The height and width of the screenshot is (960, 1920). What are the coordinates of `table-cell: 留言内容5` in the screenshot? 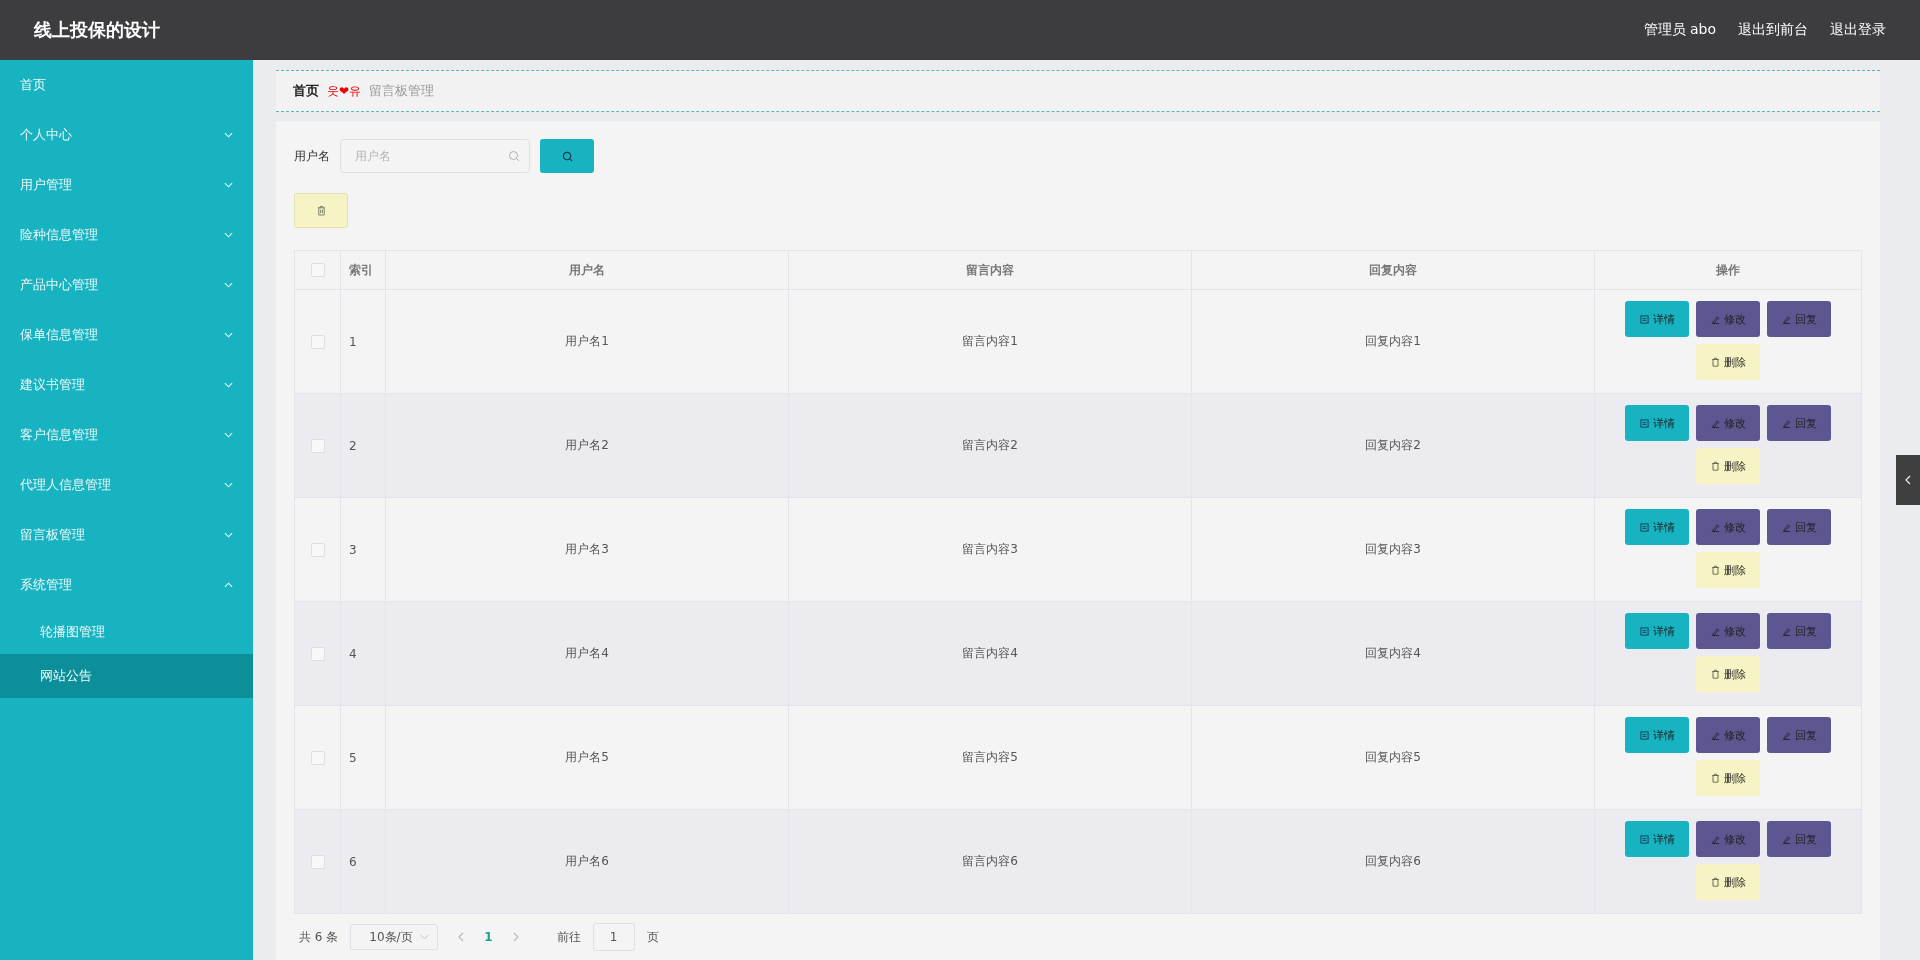 It's located at (990, 757).